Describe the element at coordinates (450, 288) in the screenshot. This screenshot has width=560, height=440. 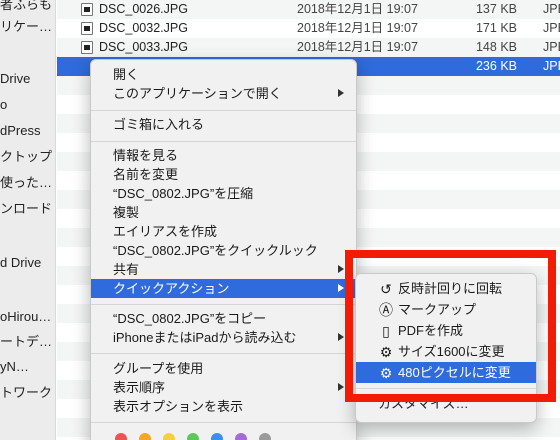
I see `submenu-item-label: 反時計回りに回転` at that location.